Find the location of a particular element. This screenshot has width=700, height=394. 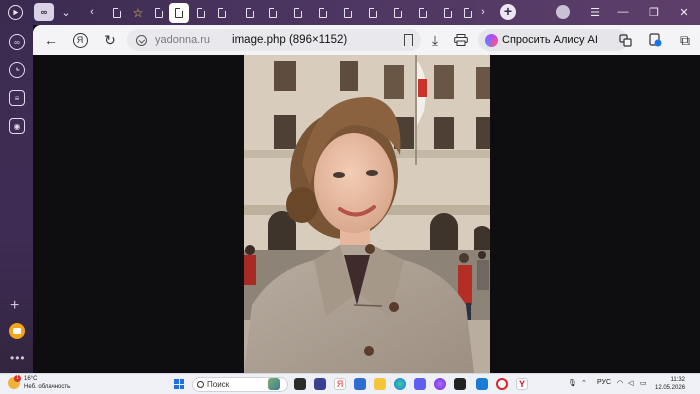

star-icon: ☆ is located at coordinates (138, 12).